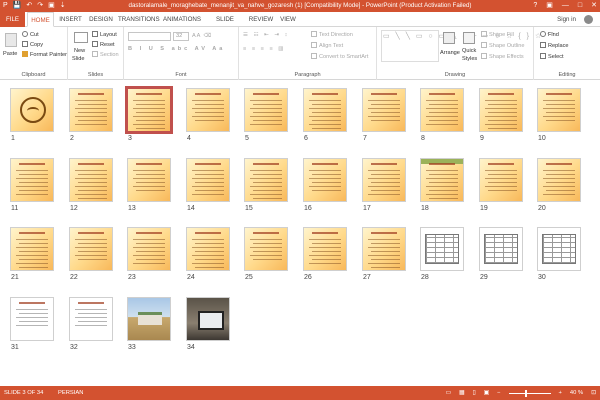 The height and width of the screenshot is (400, 600). I want to click on close-button: ✕, so click(594, 6).